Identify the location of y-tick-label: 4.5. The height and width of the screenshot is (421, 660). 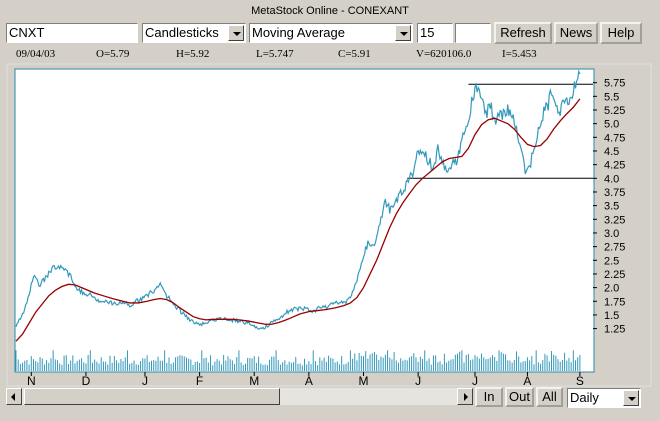
(611, 152).